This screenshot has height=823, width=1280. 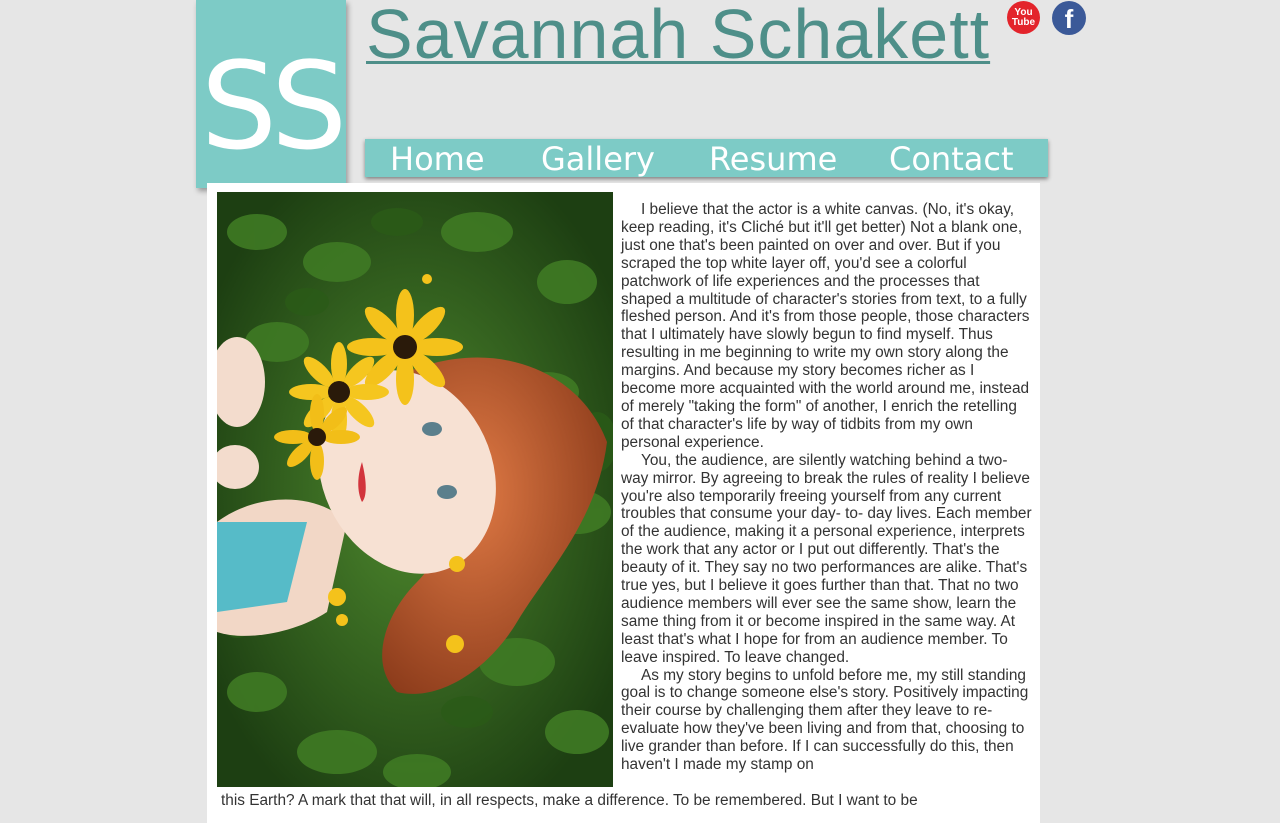 I want to click on nav-home: Home, so click(x=437, y=158).